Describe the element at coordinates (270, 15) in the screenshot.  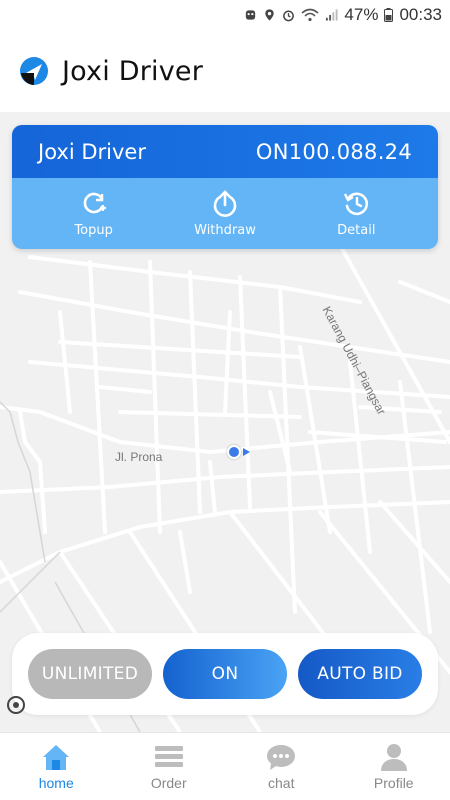
I see `location-icon` at that location.